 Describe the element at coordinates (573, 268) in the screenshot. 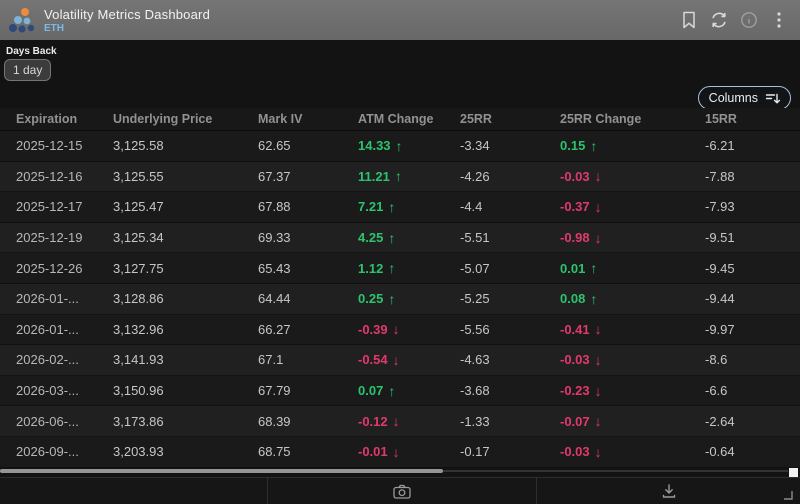

I see `rr25-change-value: 0.01` at that location.